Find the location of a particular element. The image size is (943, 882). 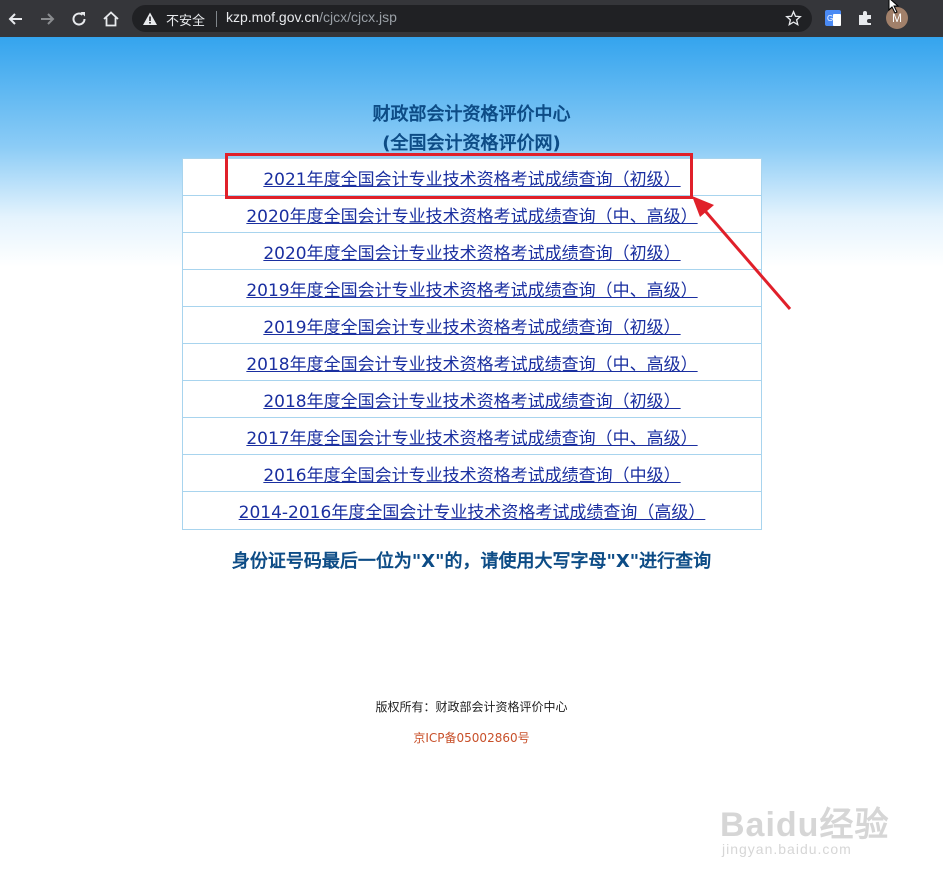

back-arrow-icon is located at coordinates (15, 19).